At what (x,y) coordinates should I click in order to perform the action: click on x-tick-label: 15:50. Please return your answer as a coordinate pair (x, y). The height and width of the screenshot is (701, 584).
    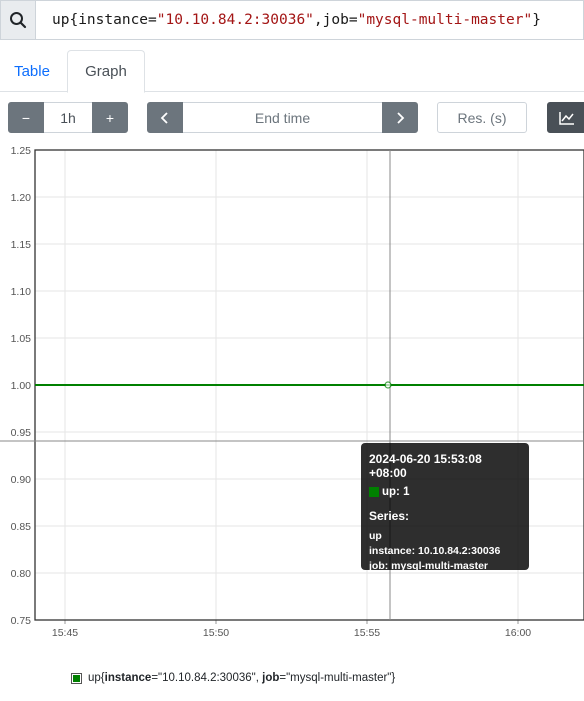
    Looking at the image, I should click on (216, 633).